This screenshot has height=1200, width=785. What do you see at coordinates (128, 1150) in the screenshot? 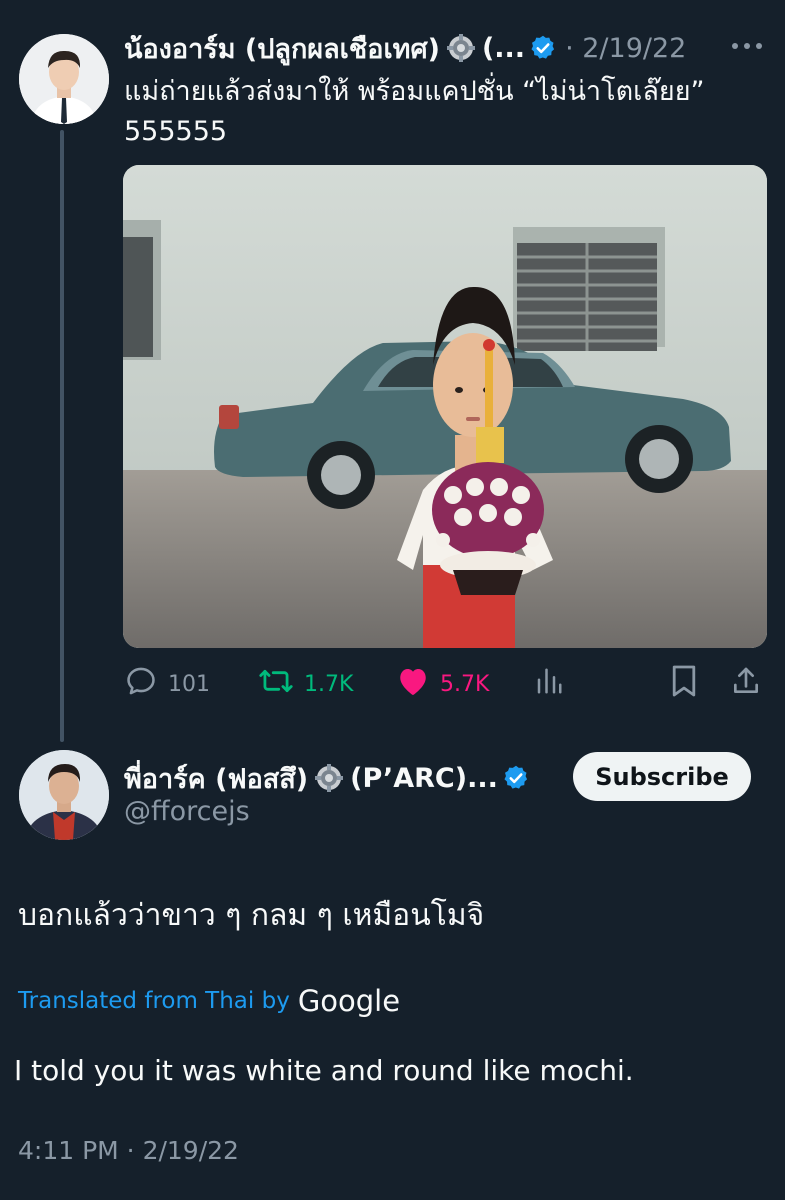
I see `tweet2-timestamp: 4:11 PM · 2/19/22` at bounding box center [128, 1150].